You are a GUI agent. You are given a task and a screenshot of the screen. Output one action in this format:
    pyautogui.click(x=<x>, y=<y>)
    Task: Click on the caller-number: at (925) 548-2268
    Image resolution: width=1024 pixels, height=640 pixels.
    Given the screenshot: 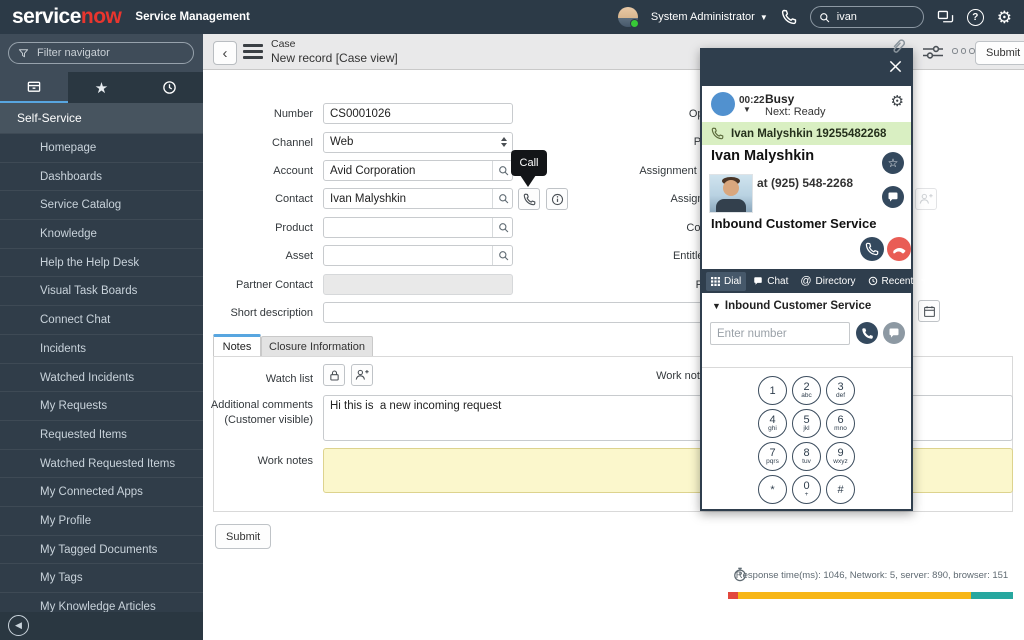 What is the action you would take?
    pyautogui.click(x=805, y=183)
    